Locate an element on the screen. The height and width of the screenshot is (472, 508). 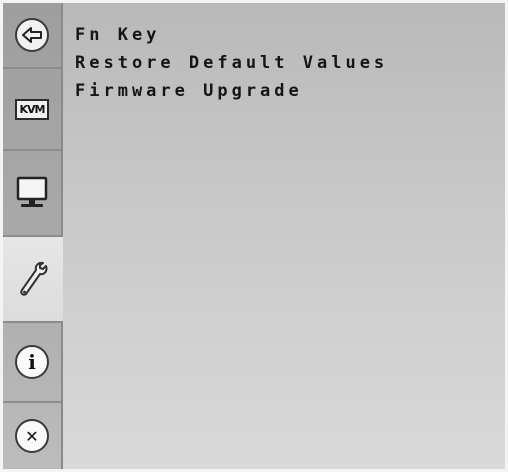
sidebar-item-kvm: KVM is located at coordinates (32, 110).